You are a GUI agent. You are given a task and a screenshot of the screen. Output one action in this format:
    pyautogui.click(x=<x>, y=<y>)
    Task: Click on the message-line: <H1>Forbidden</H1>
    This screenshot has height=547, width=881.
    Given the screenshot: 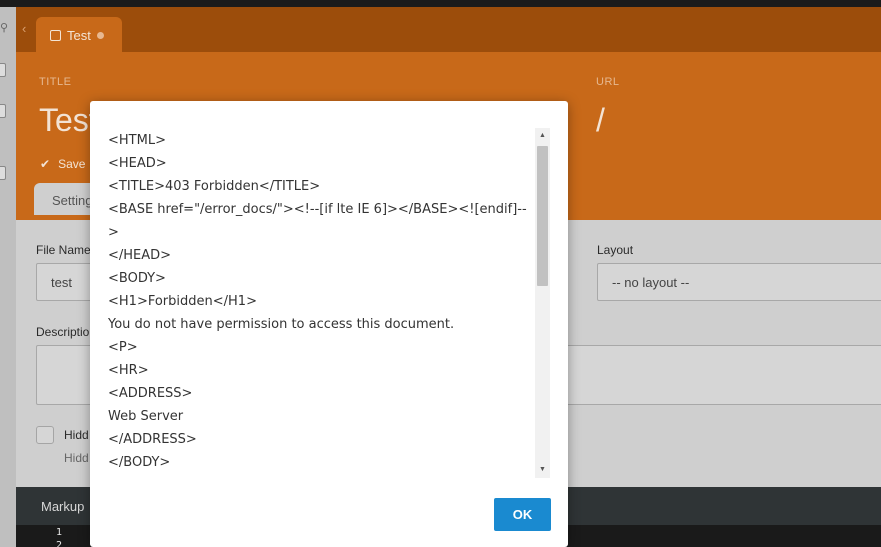 What is the action you would take?
    pyautogui.click(x=182, y=301)
    